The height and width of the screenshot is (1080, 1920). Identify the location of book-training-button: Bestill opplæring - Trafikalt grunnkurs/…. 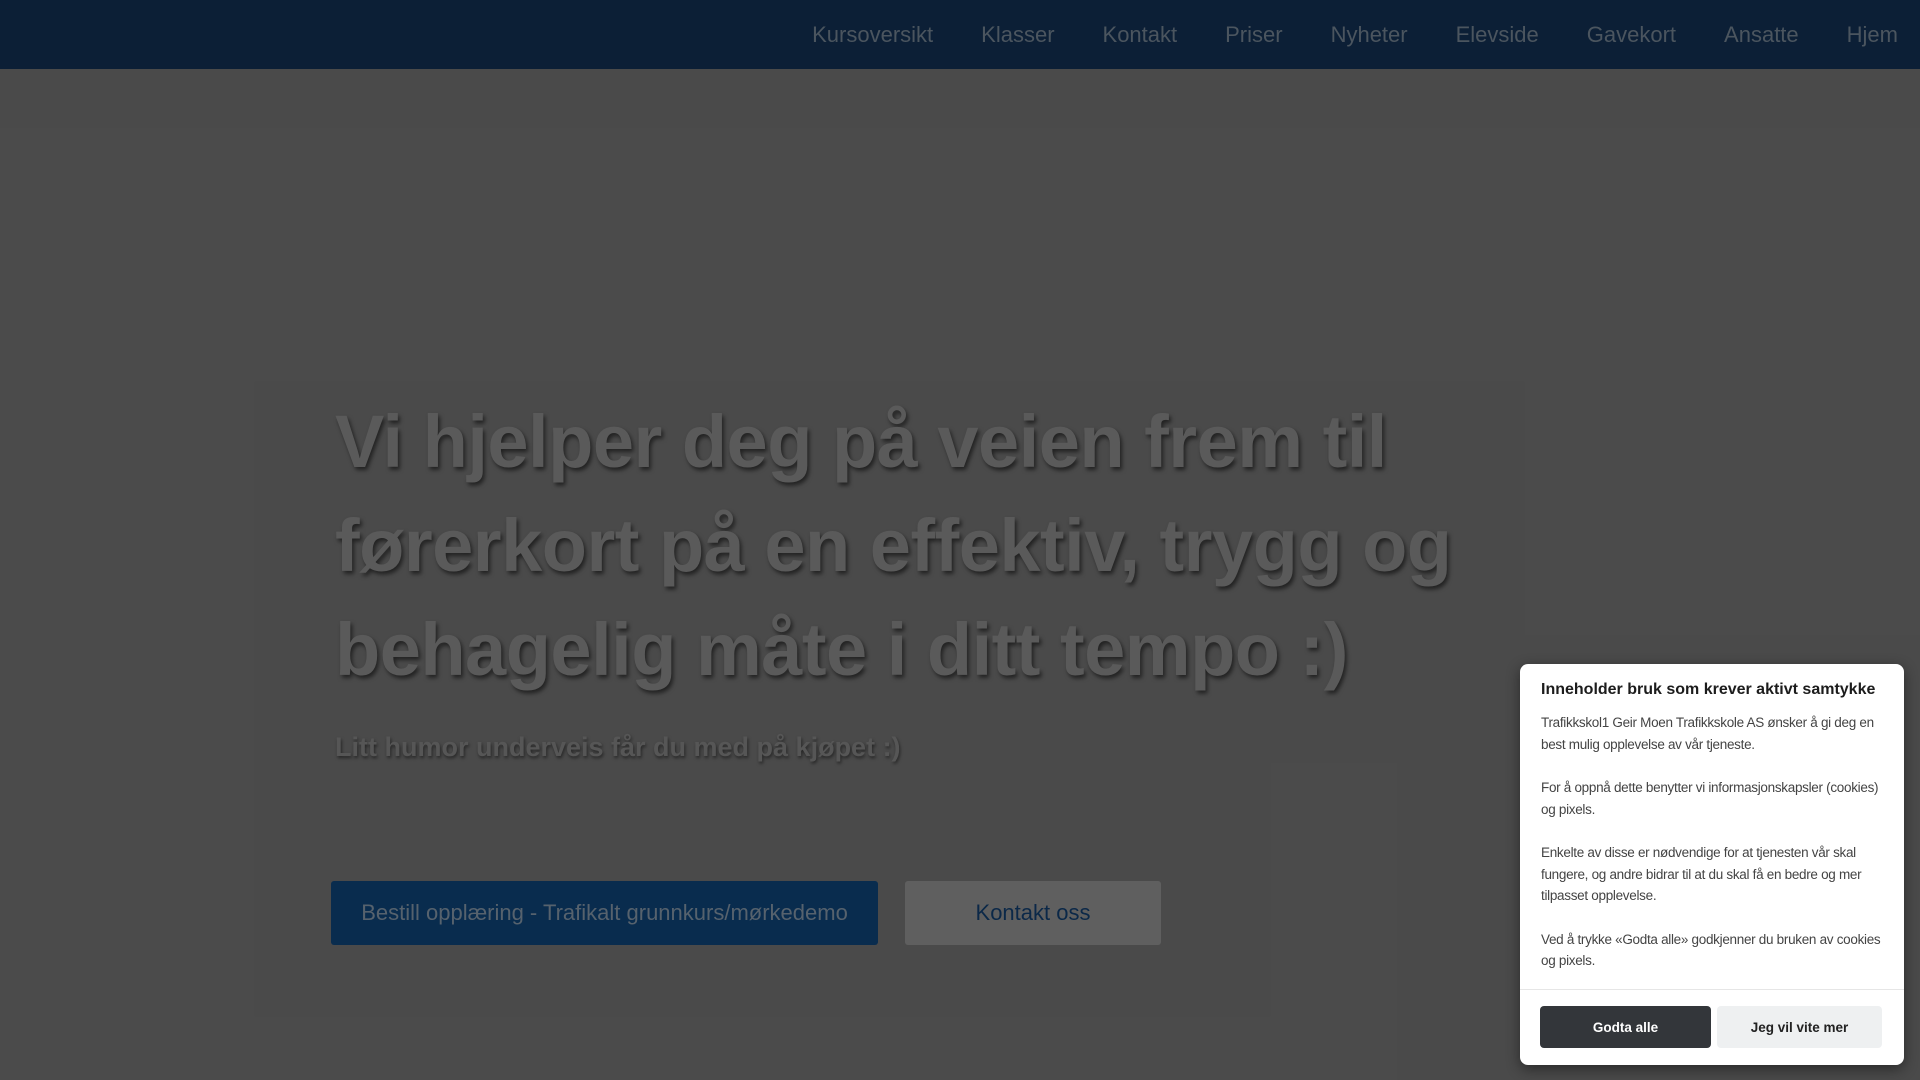
(604, 913).